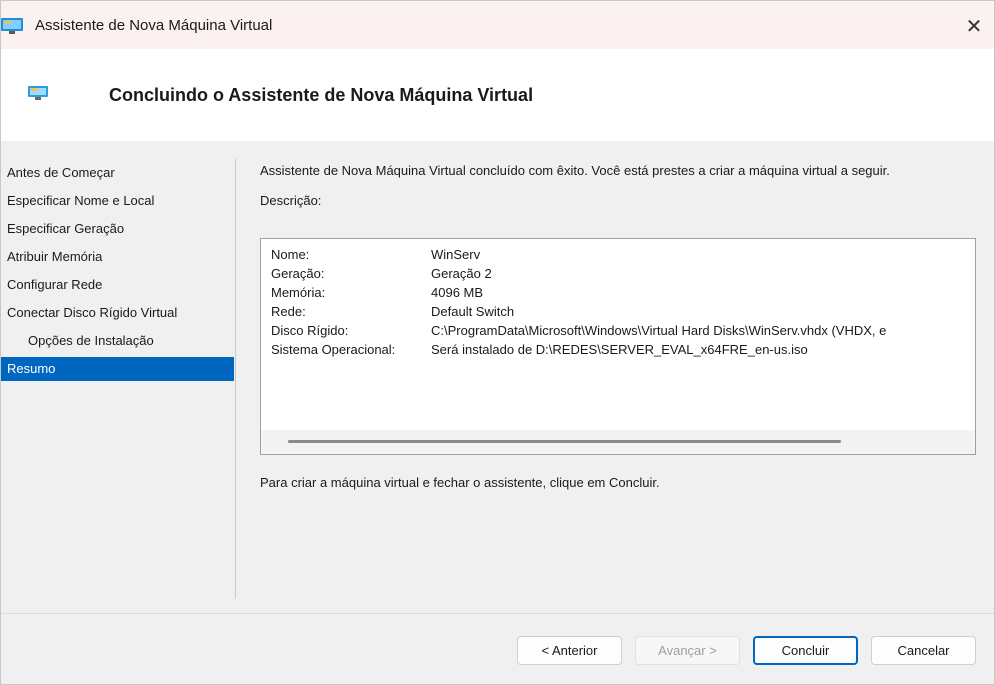 Image resolution: width=995 pixels, height=685 pixels. What do you see at coordinates (117, 369) in the screenshot?
I see `nav-item-resumo: Resumo` at bounding box center [117, 369].